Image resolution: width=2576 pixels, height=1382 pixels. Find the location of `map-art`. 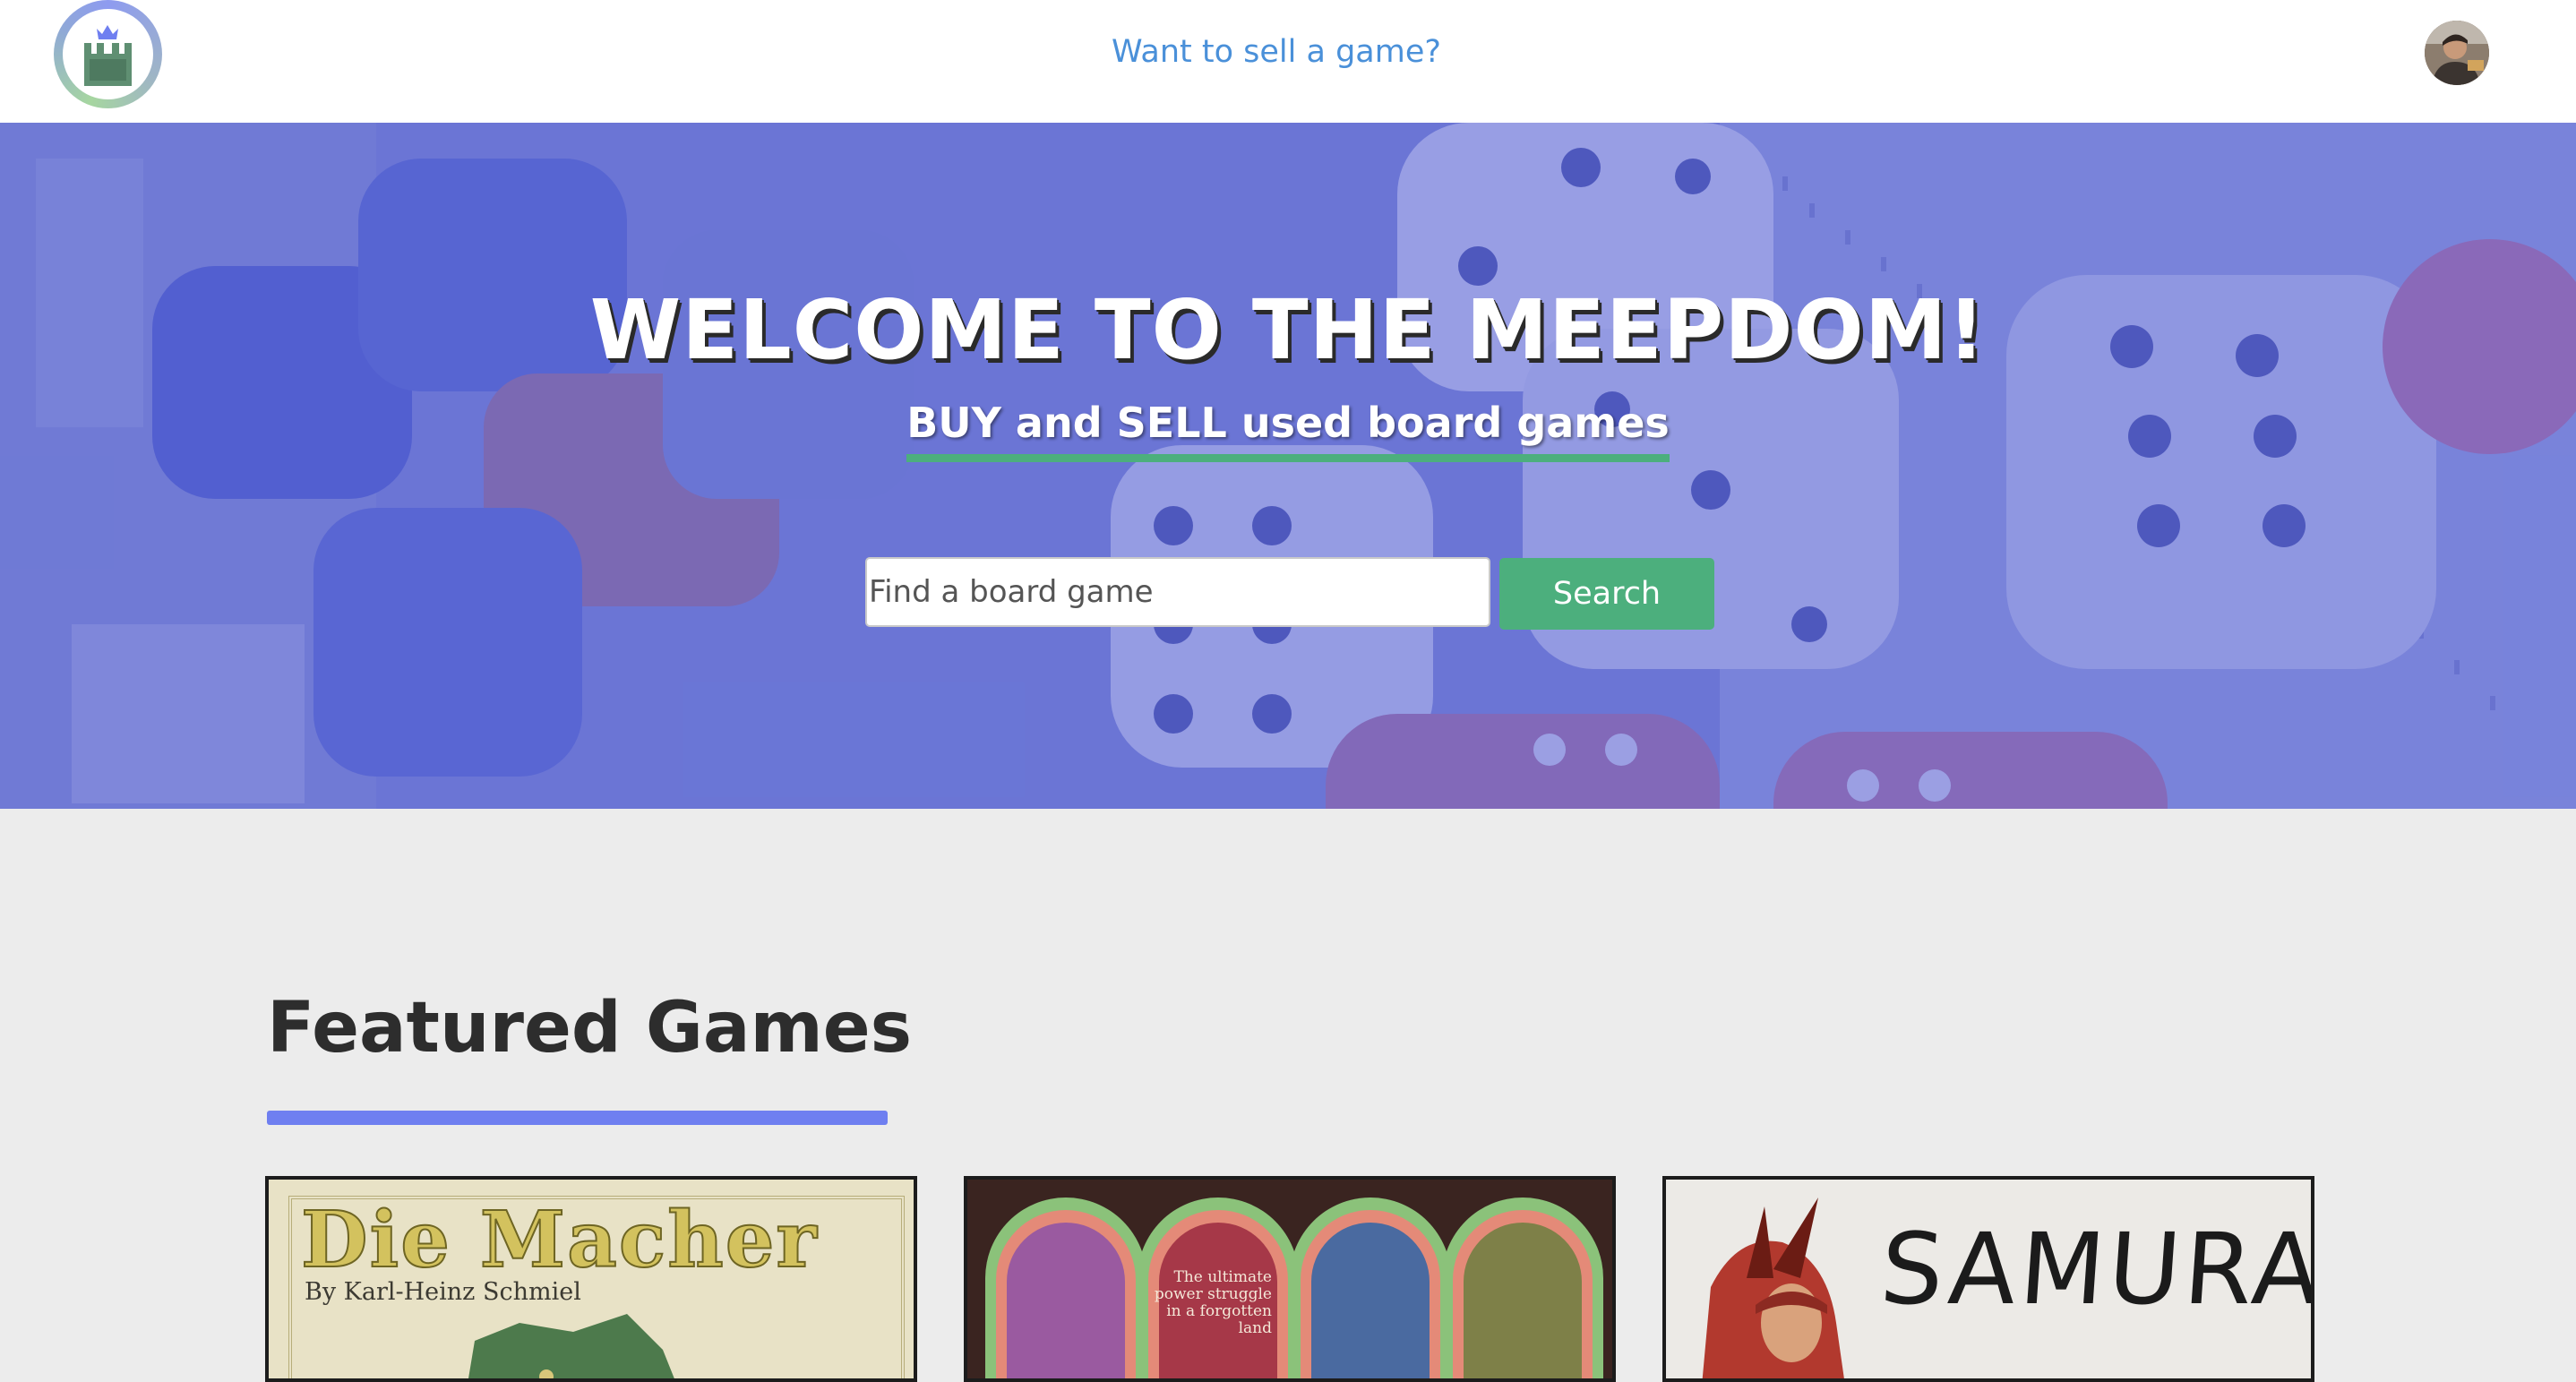

map-art is located at coordinates (571, 1346).